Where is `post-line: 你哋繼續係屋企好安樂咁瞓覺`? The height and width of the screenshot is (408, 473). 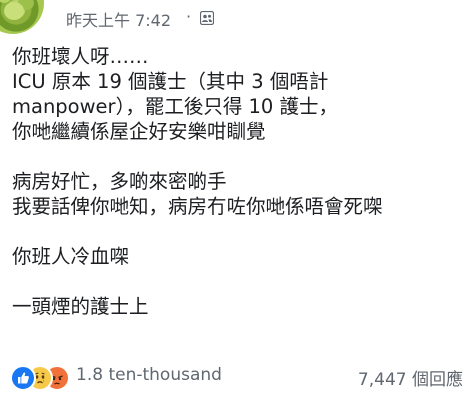 post-line: 你哋繼續係屋企好安樂咁瞓覺 is located at coordinates (139, 131).